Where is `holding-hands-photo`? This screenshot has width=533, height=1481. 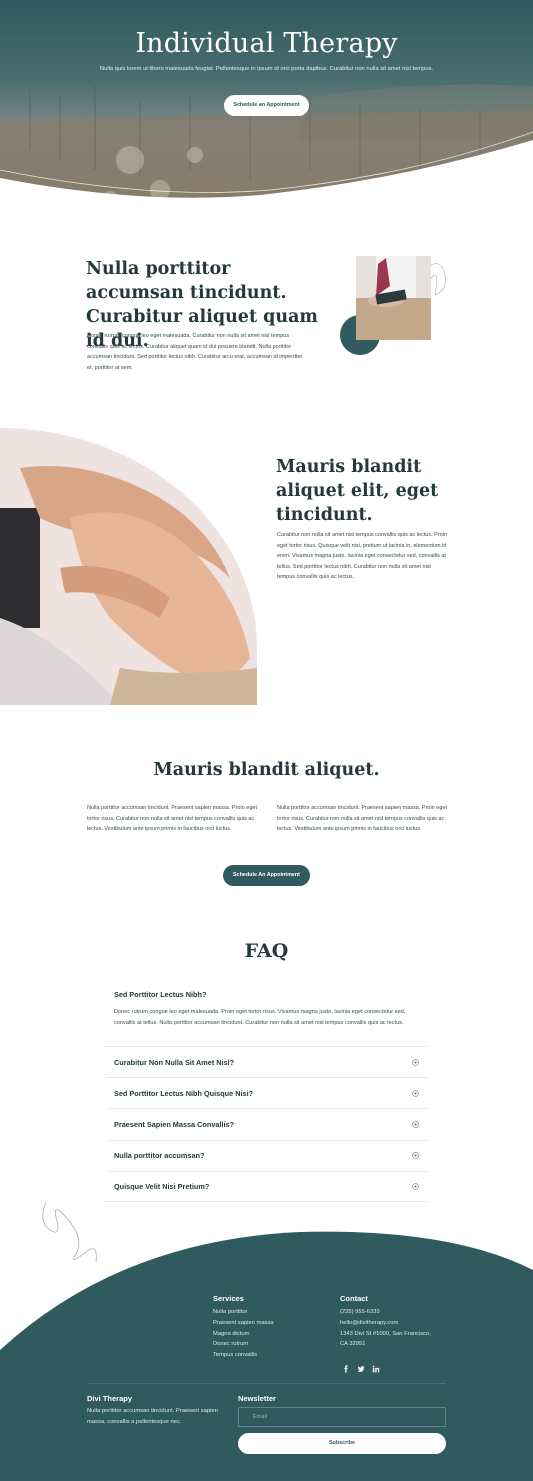
holding-hands-photo is located at coordinates (128, 566).